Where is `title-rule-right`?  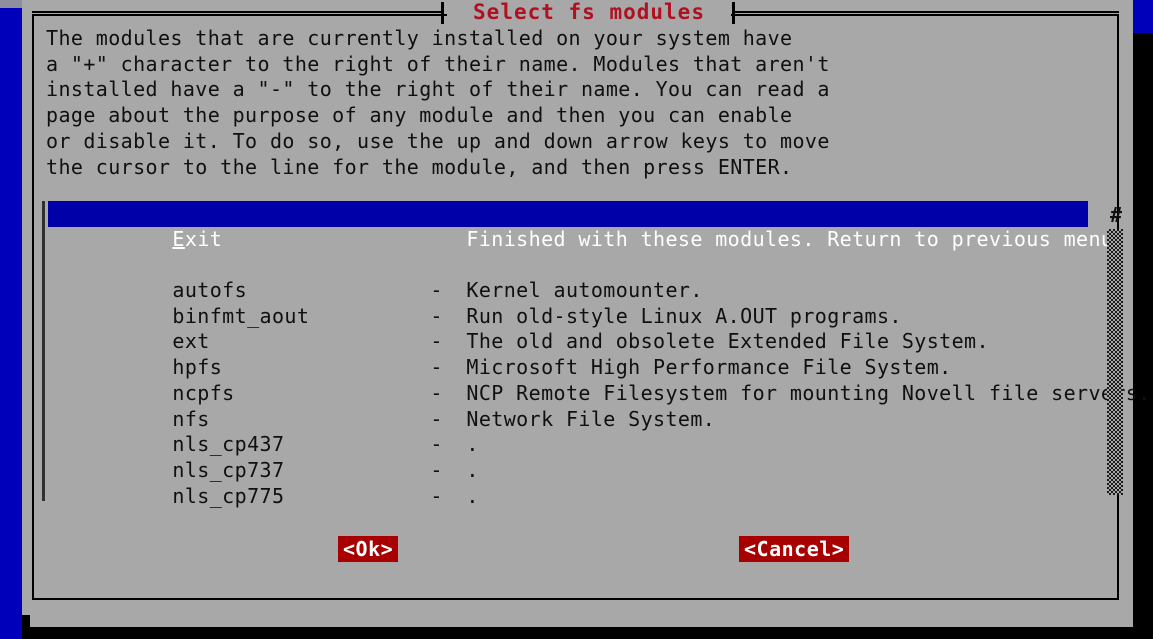 title-rule-right is located at coordinates (927, 12).